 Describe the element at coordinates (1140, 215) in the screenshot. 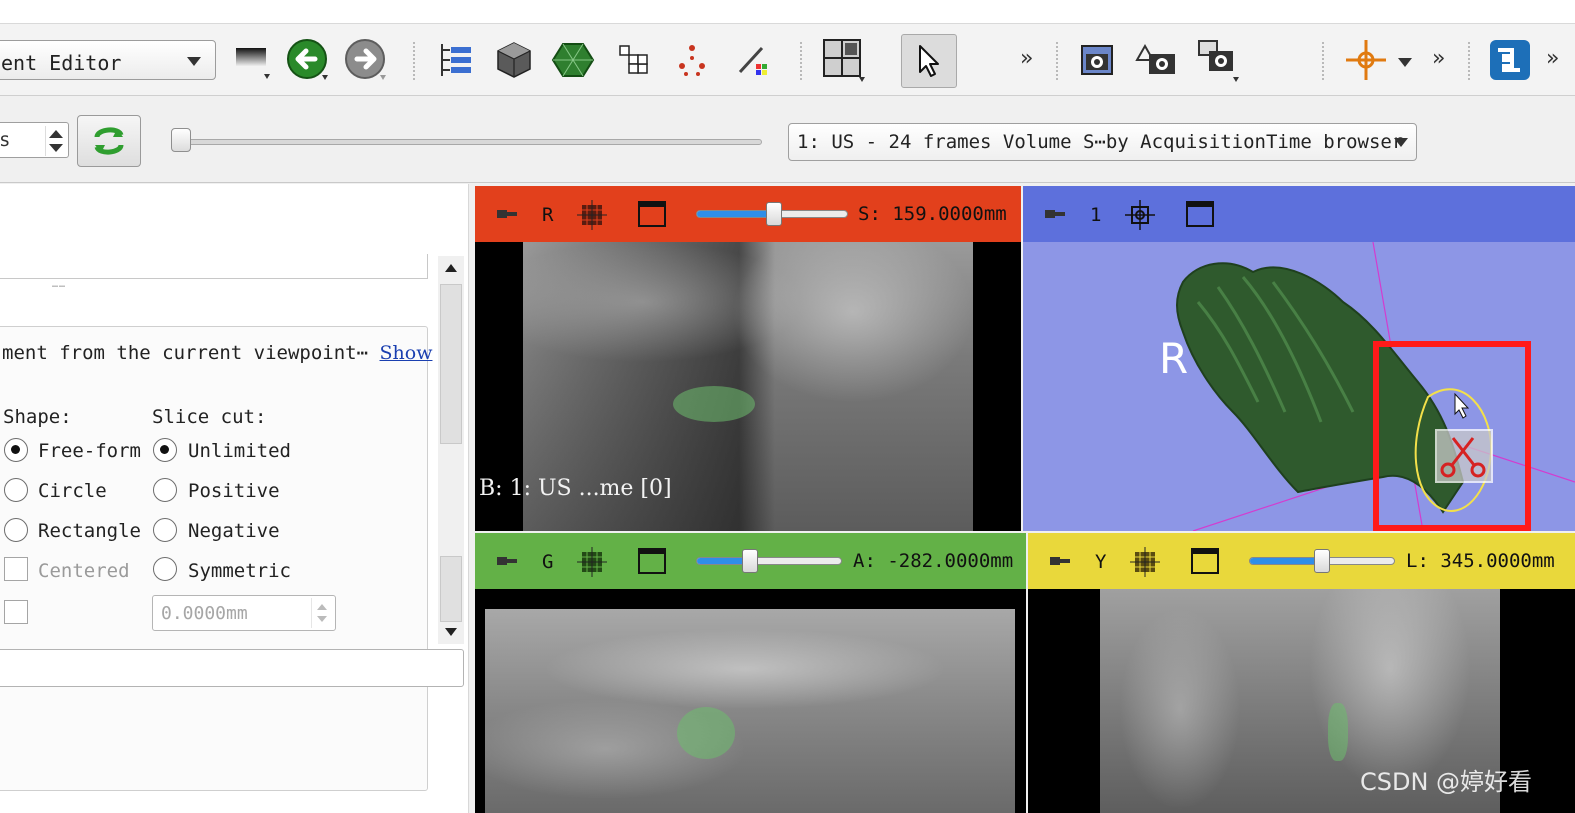

I see `center-view-icon` at that location.